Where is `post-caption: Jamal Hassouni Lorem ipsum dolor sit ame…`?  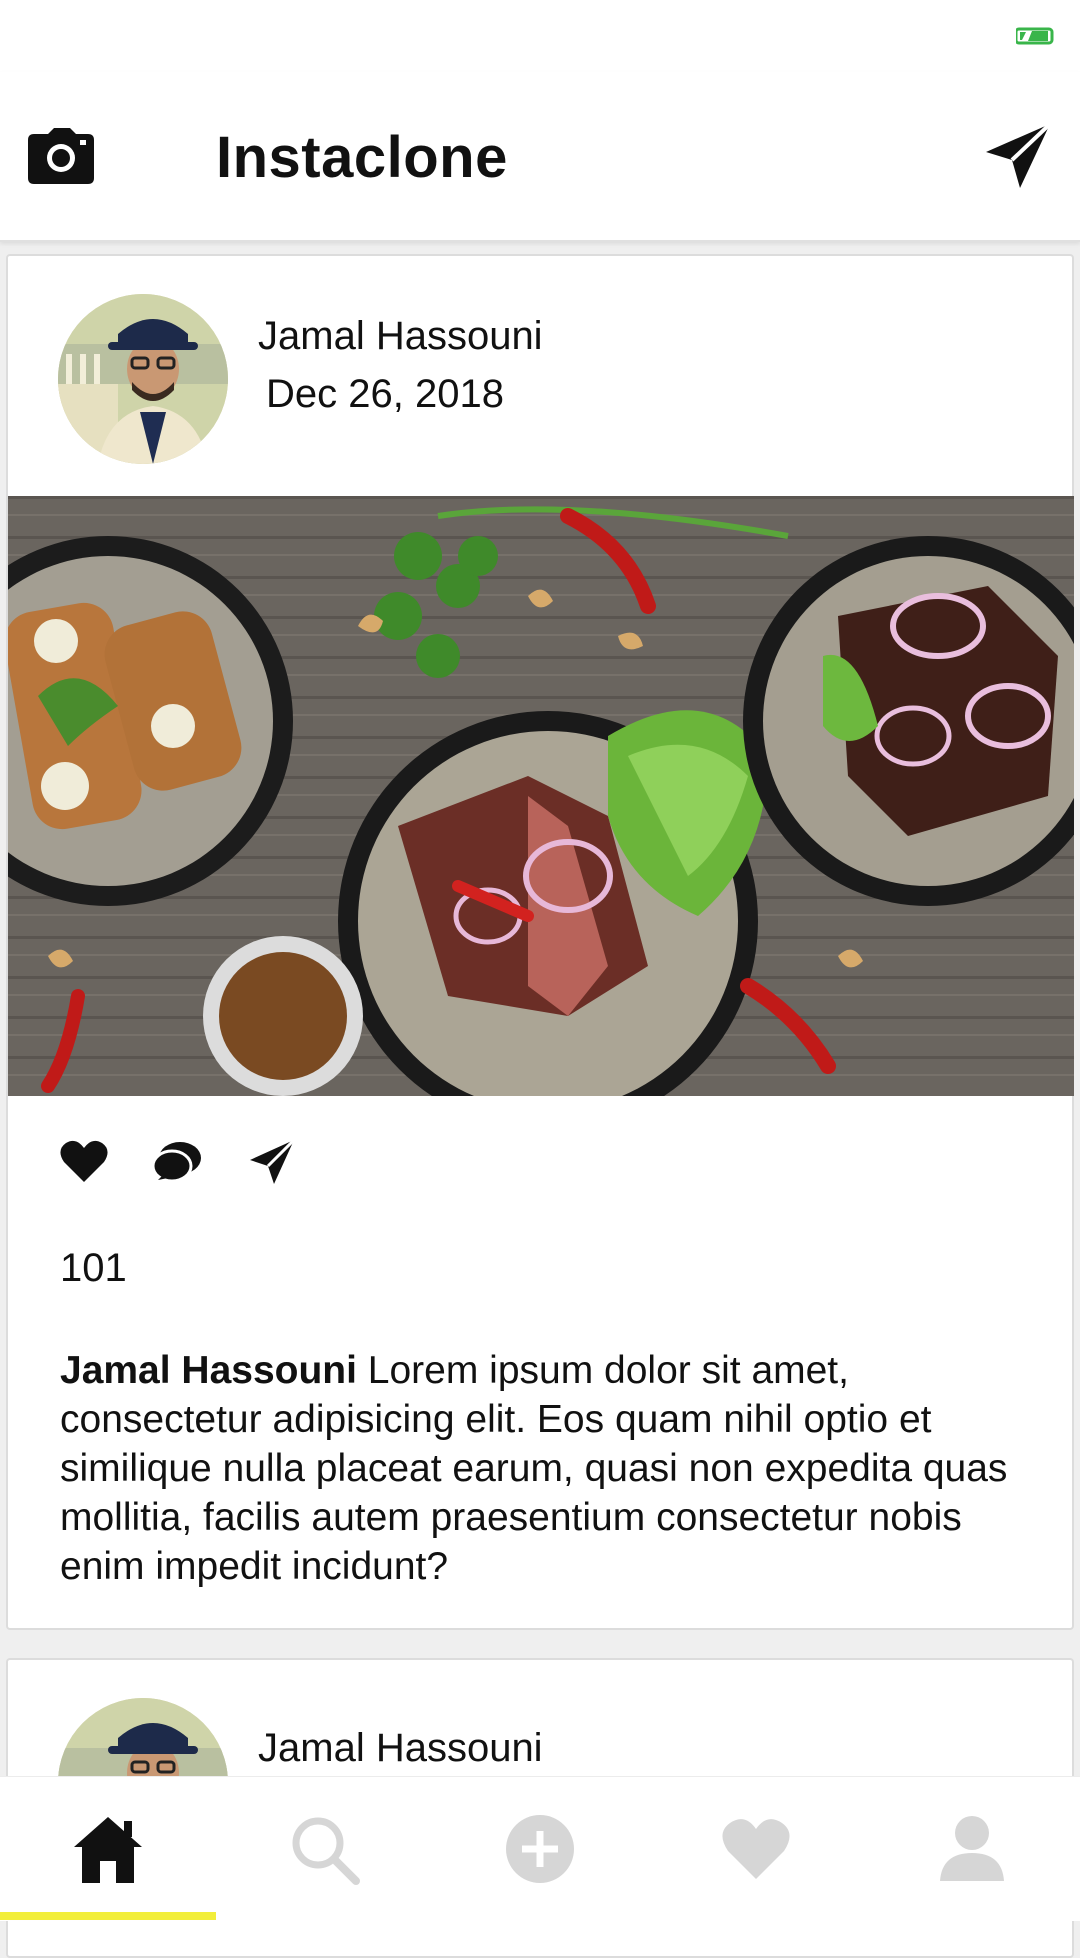
post-caption: Jamal Hassouni Lorem ipsum dolor sit ame… is located at coordinates (540, 1468).